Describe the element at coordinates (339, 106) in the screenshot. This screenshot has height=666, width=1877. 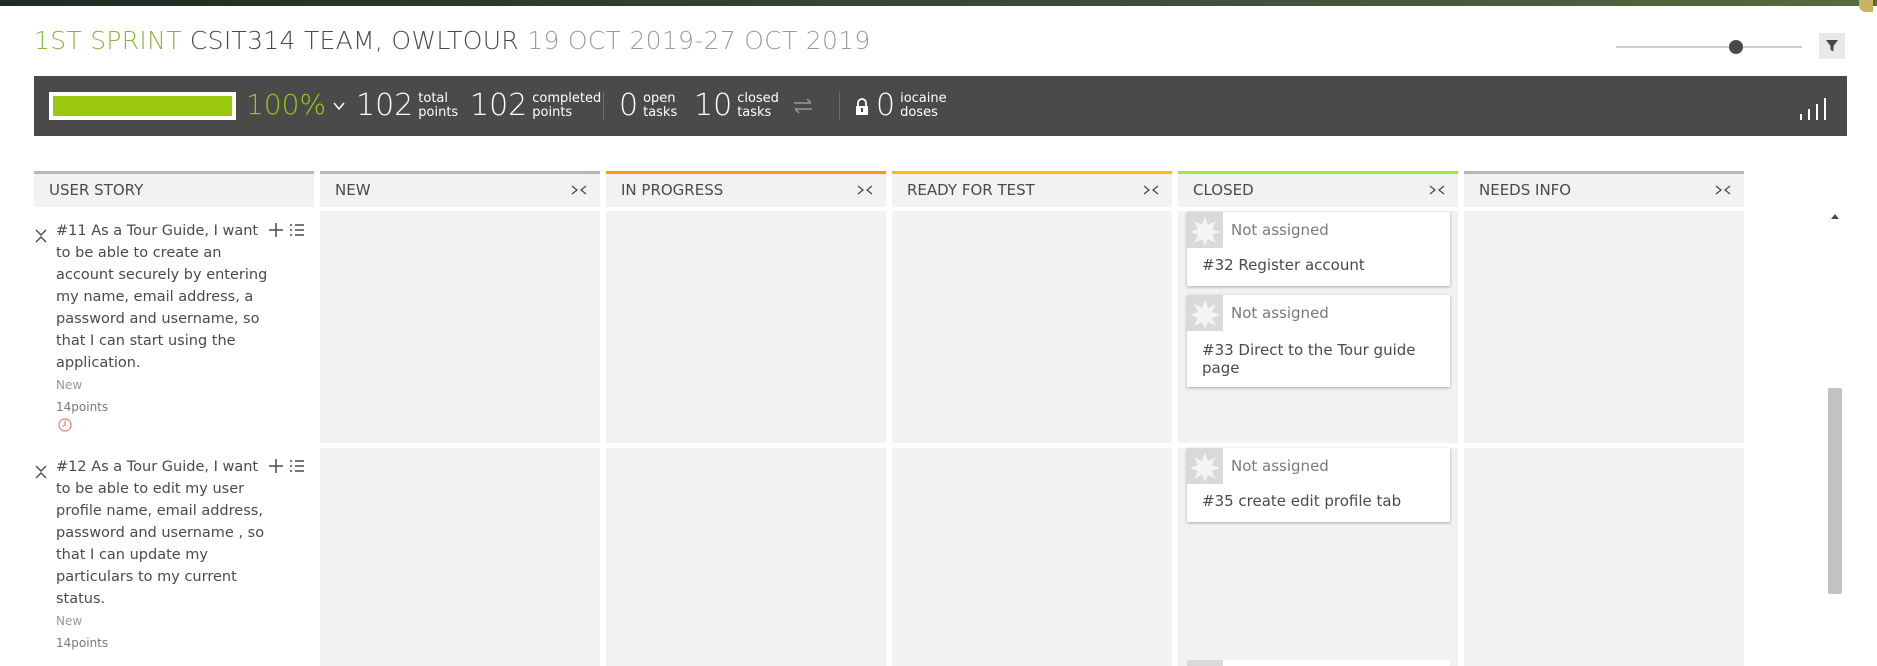
I see `chevron-down-icon` at that location.